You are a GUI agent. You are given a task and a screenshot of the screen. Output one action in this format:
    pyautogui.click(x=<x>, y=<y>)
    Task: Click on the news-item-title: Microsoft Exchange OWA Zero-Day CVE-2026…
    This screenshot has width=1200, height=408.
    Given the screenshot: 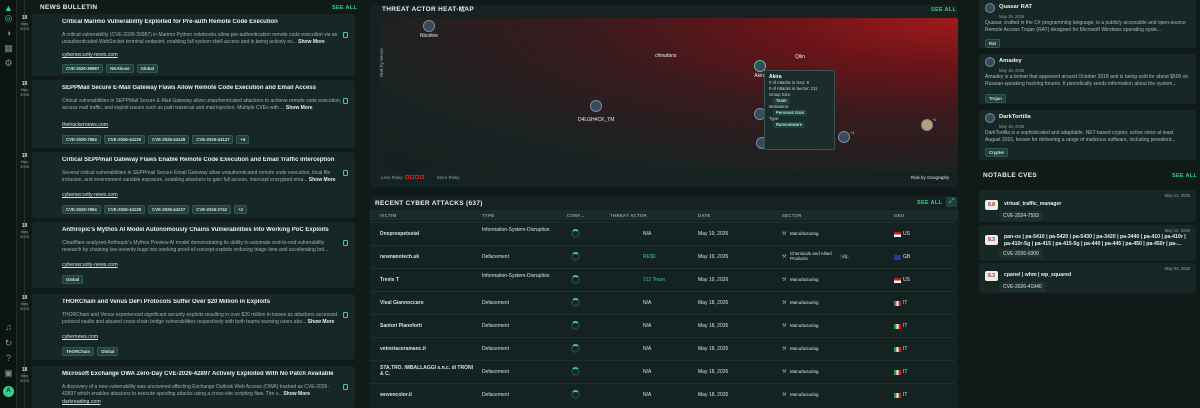 What is the action you would take?
    pyautogui.click(x=202, y=374)
    